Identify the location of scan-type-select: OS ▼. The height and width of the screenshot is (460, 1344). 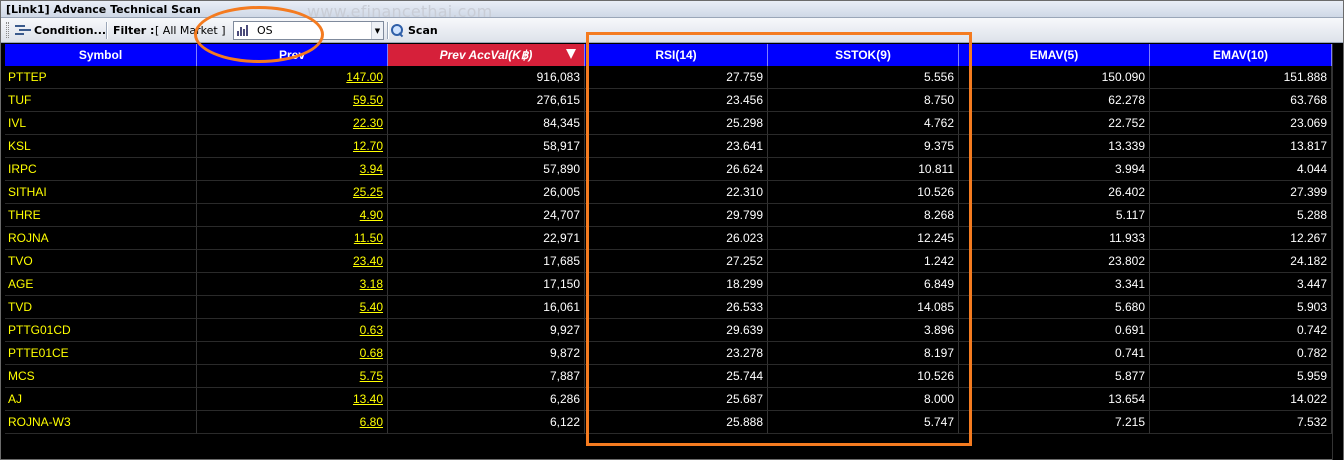
(308, 30).